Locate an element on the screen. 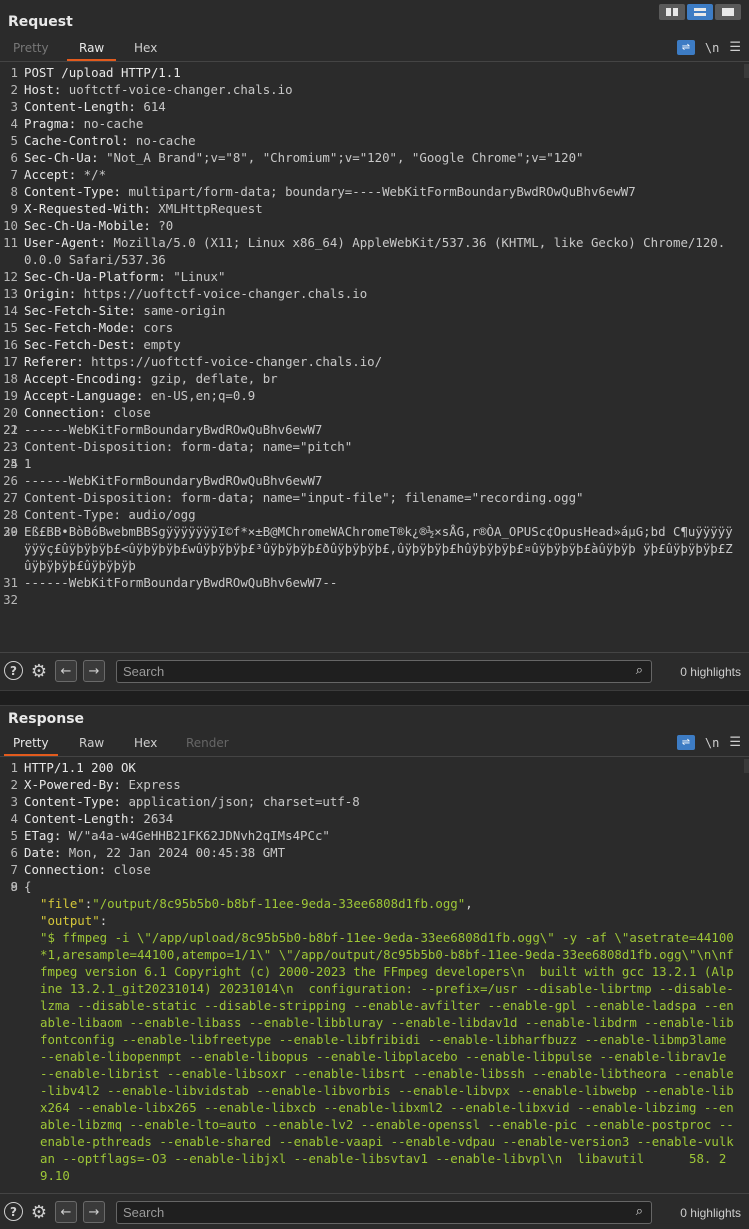  header-value: XMLHttpRequest is located at coordinates (206, 208).